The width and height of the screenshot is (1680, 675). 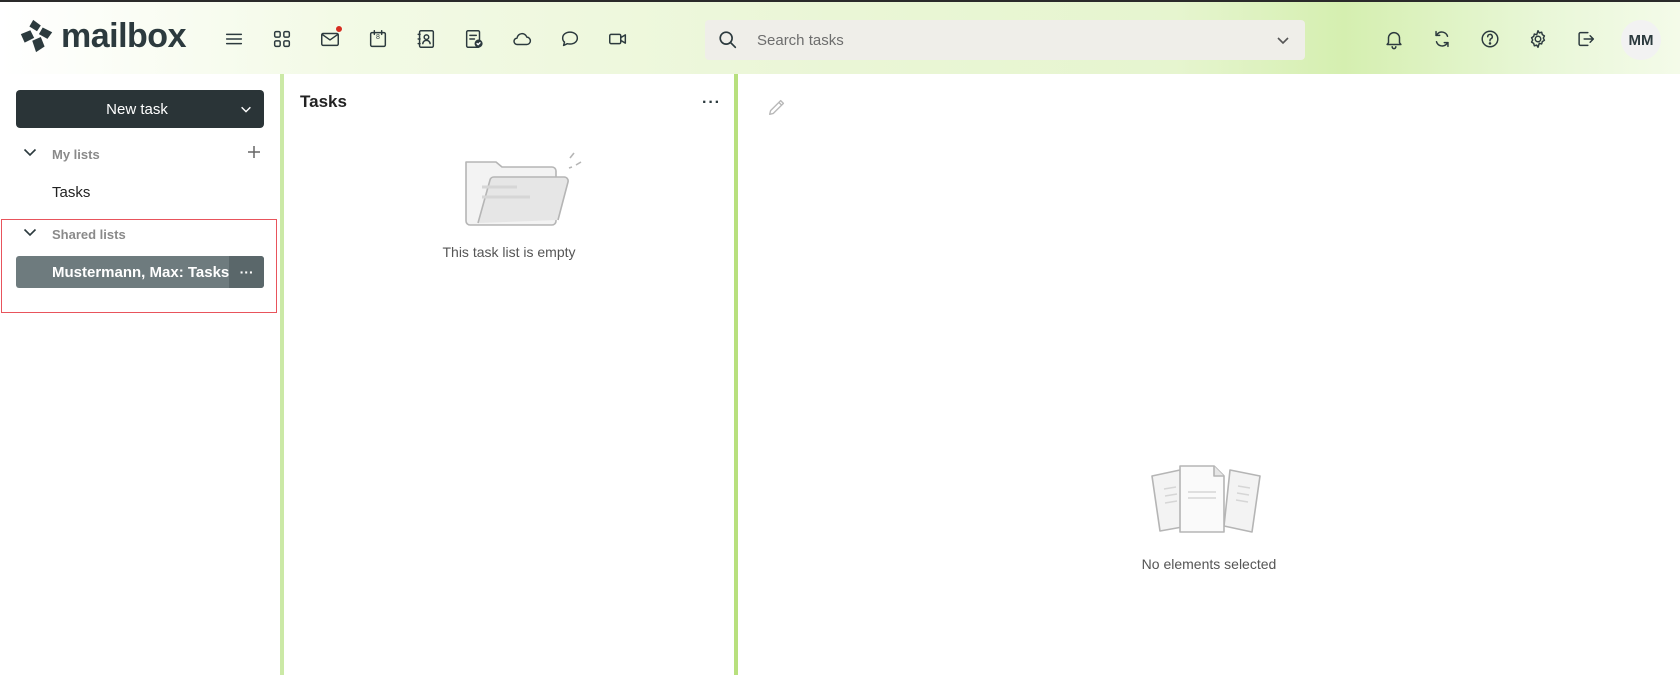 I want to click on gear-icon, so click(x=1538, y=39).